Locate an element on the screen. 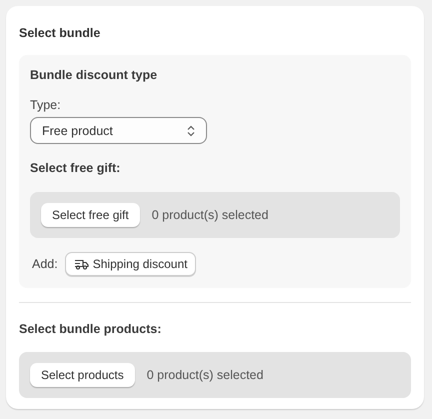 This screenshot has height=419, width=432. shipping-discount-button: Shipping discount is located at coordinates (130, 264).